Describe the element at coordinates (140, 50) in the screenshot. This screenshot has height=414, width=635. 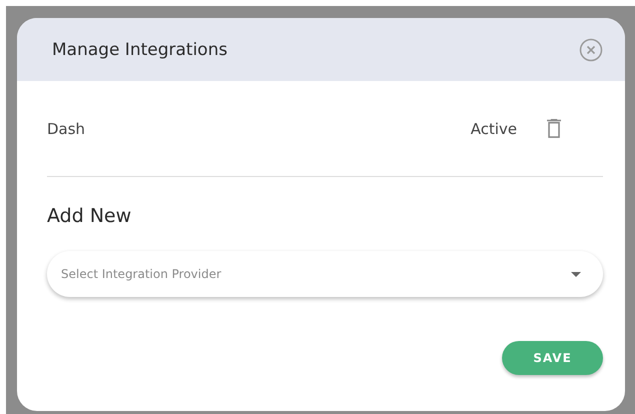
I see `dialog-title: Manage Integrations` at that location.